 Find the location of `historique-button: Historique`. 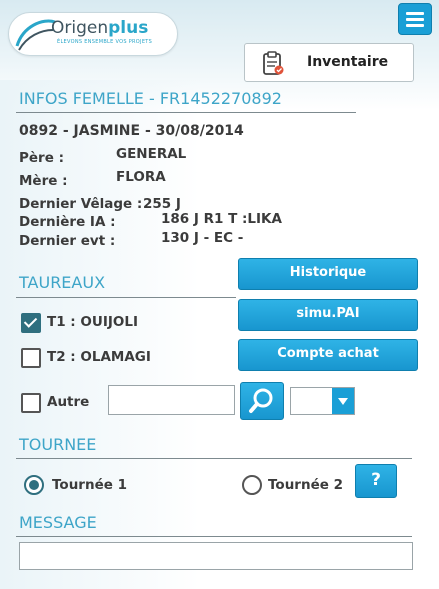

historique-button: Historique is located at coordinates (328, 274).